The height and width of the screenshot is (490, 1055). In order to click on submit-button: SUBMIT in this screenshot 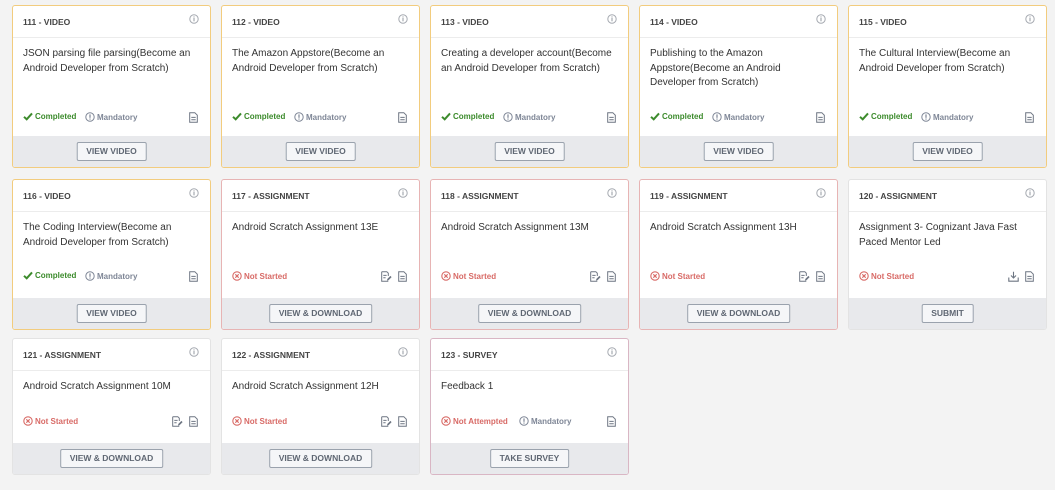, I will do `click(947, 313)`.